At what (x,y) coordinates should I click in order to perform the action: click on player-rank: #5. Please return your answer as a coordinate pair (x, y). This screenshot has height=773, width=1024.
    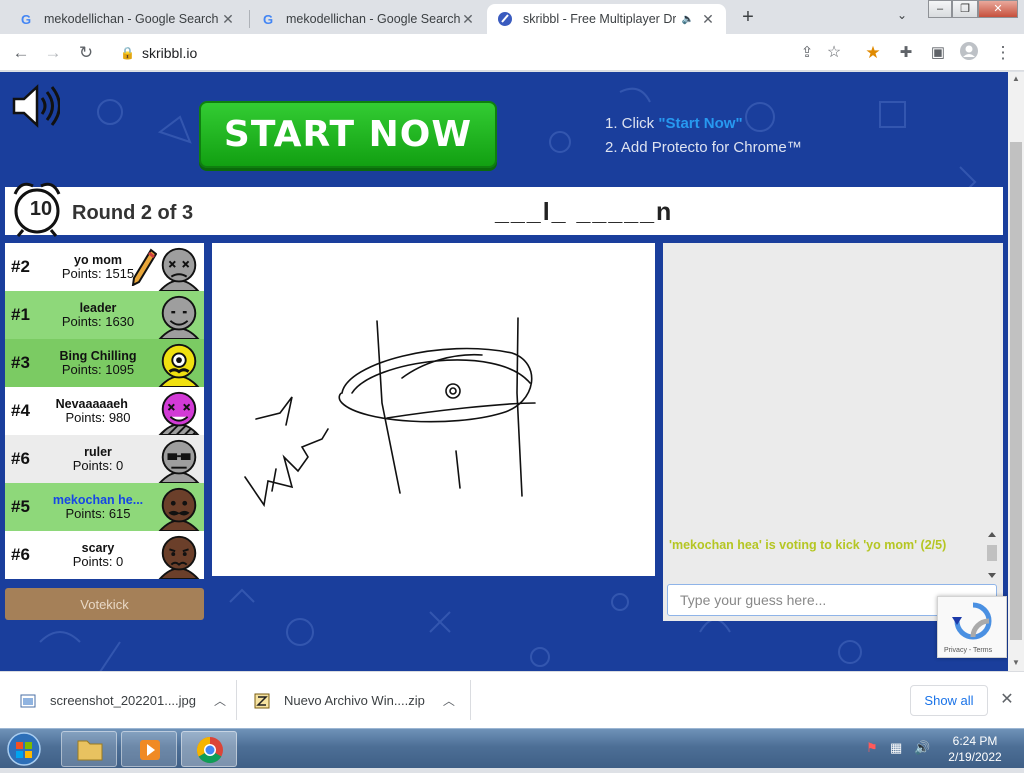
    Looking at the image, I should click on (20, 506).